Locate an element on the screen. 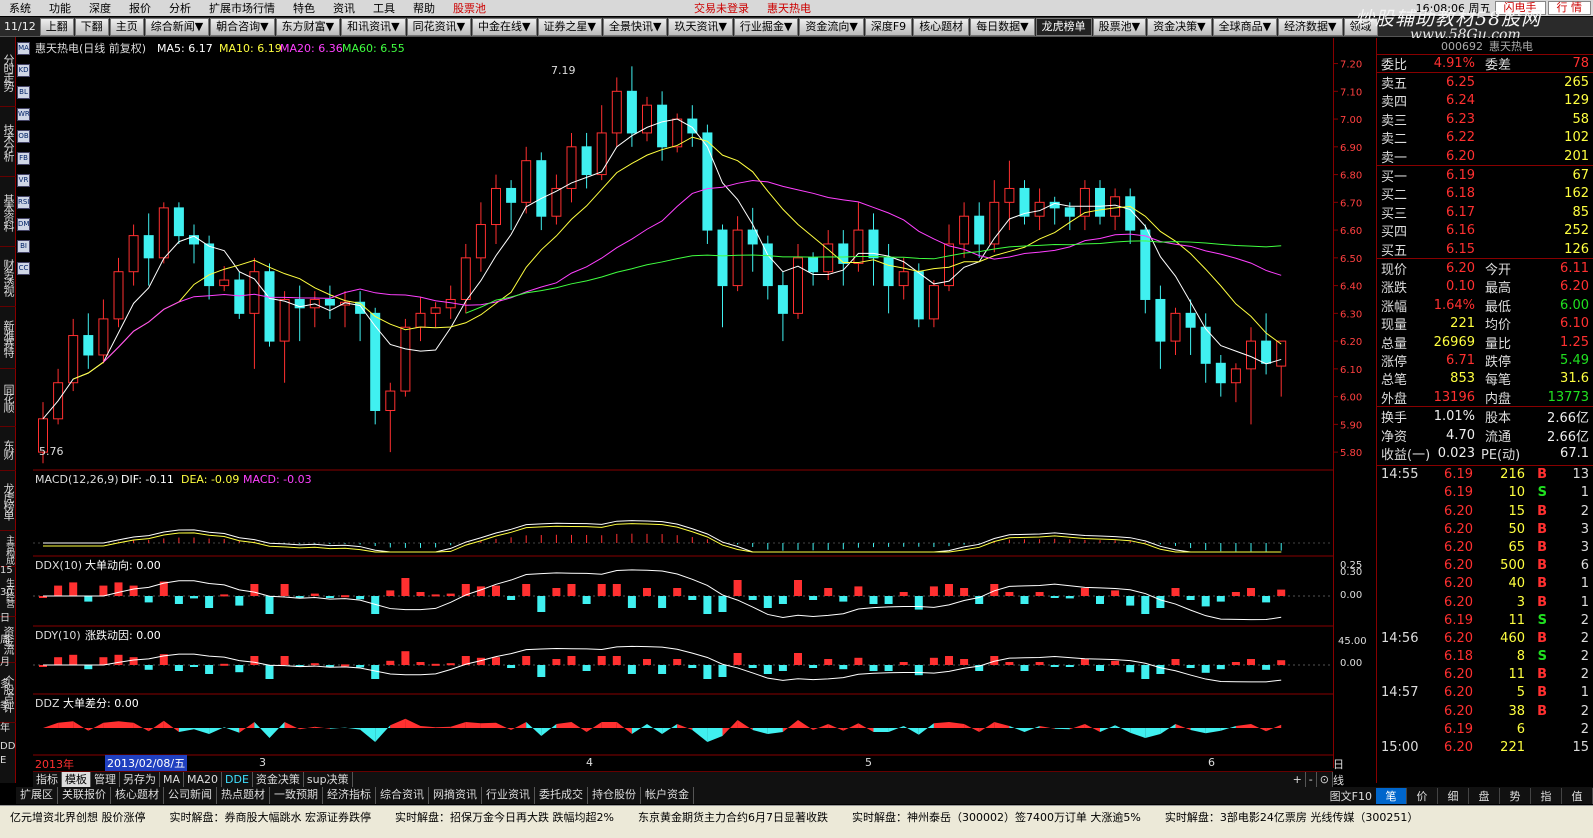  period-season: 季 is located at coordinates (8, 708).